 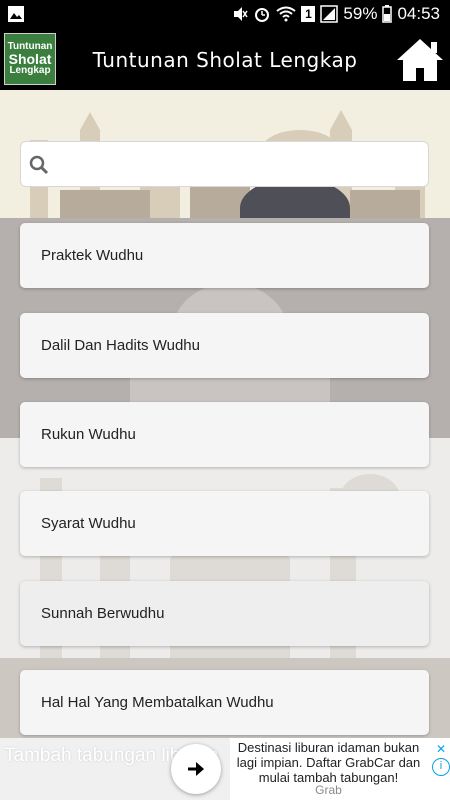 I want to click on ad-cta-button, so click(x=196, y=769).